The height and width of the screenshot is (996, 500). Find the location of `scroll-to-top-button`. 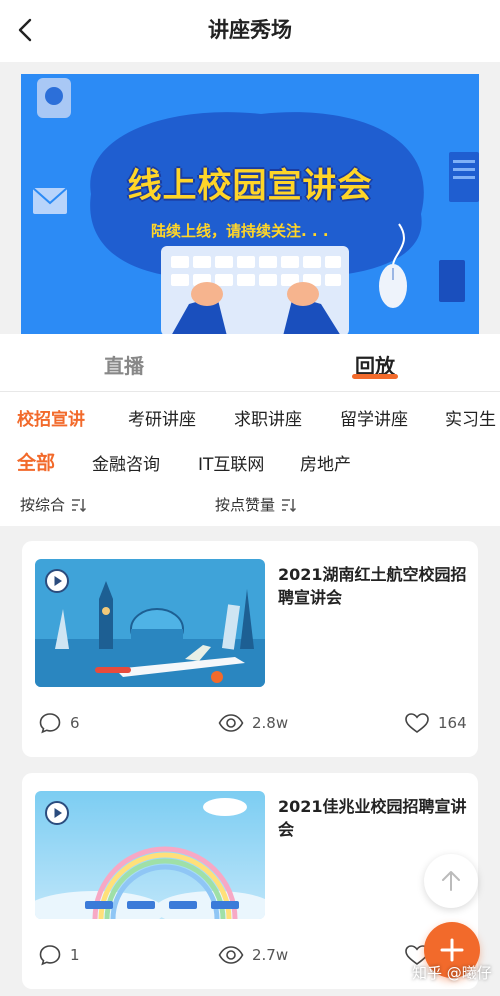

scroll-to-top-button is located at coordinates (451, 881).